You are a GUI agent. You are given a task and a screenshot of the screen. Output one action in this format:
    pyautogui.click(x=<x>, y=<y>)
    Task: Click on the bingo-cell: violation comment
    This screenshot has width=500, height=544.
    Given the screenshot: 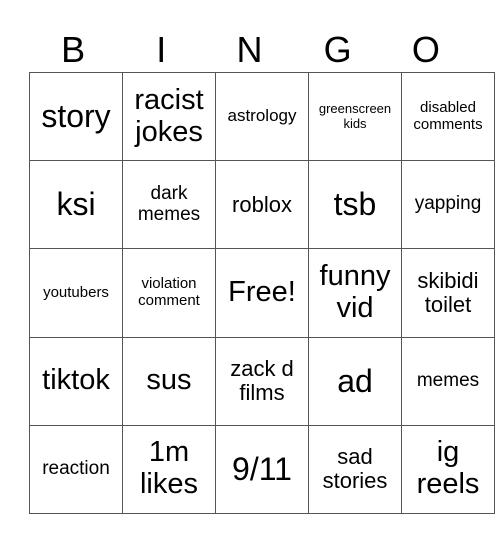 What is the action you would take?
    pyautogui.click(x=169, y=293)
    